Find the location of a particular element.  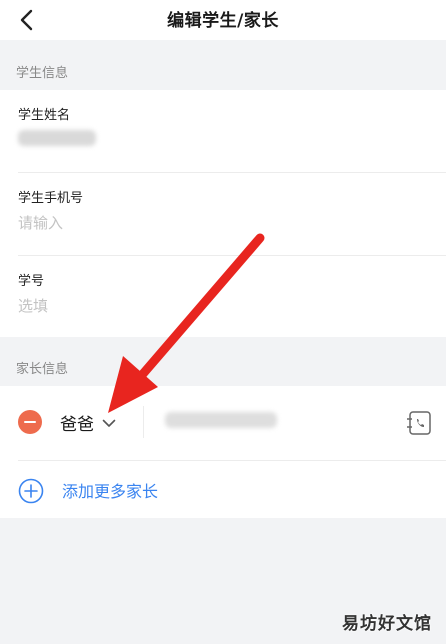

student-name-input is located at coordinates (218, 140).